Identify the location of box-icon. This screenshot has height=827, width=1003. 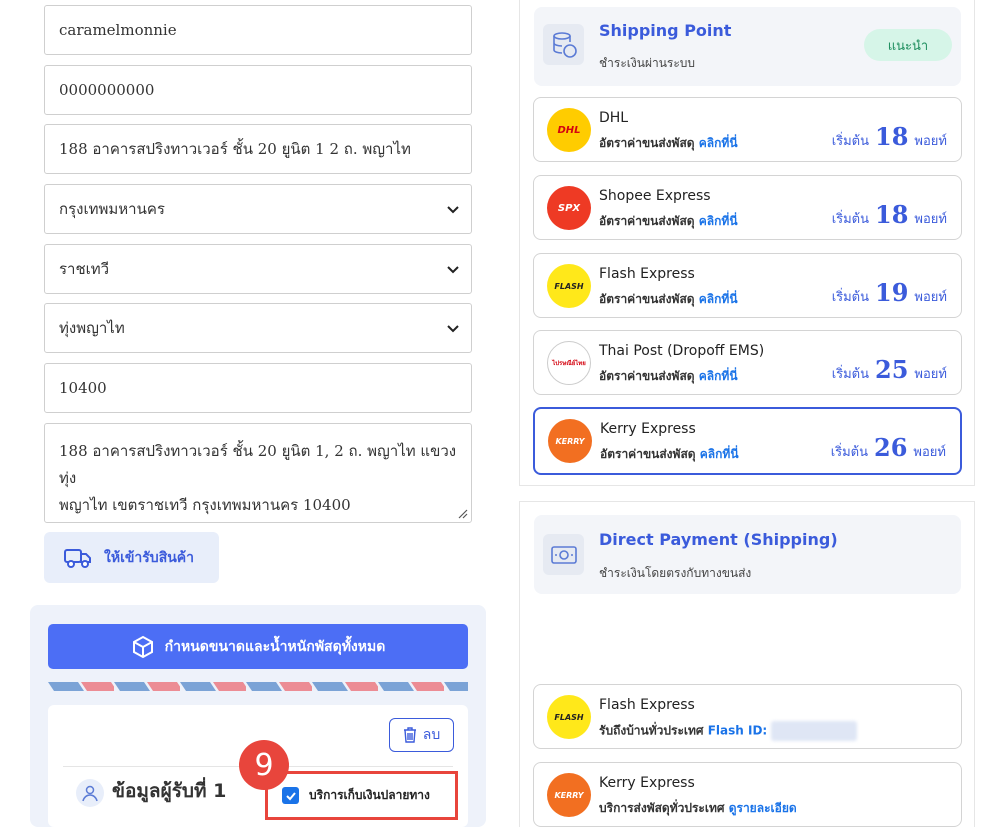
(142, 646).